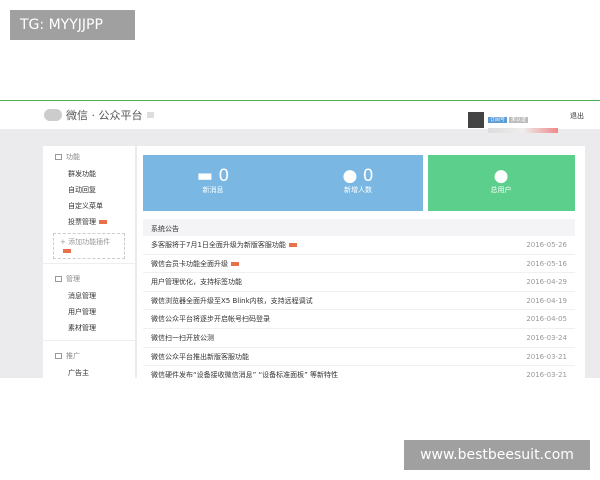 The image size is (600, 480). I want to click on announcement-row: 用户管理优化，支持标签功能 2016-04-29, so click(359, 282).